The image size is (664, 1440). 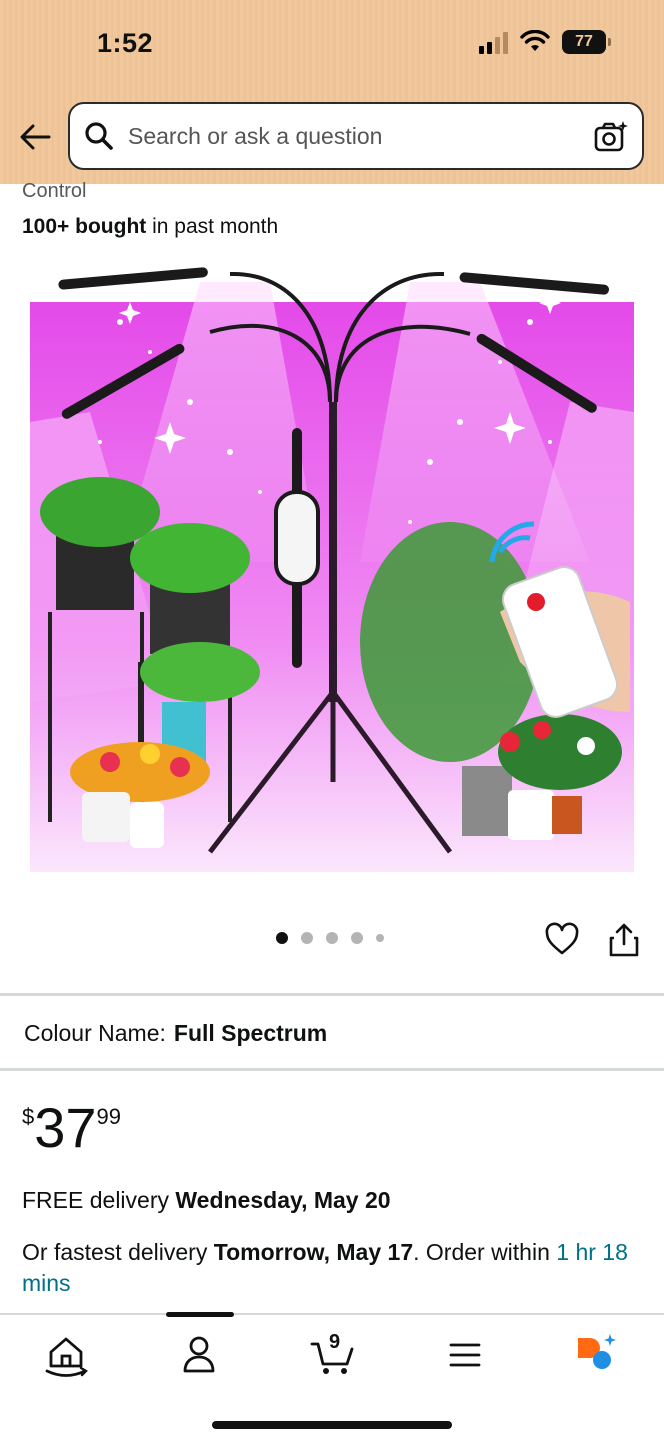 I want to click on status-icons: 77, so click(x=545, y=42).